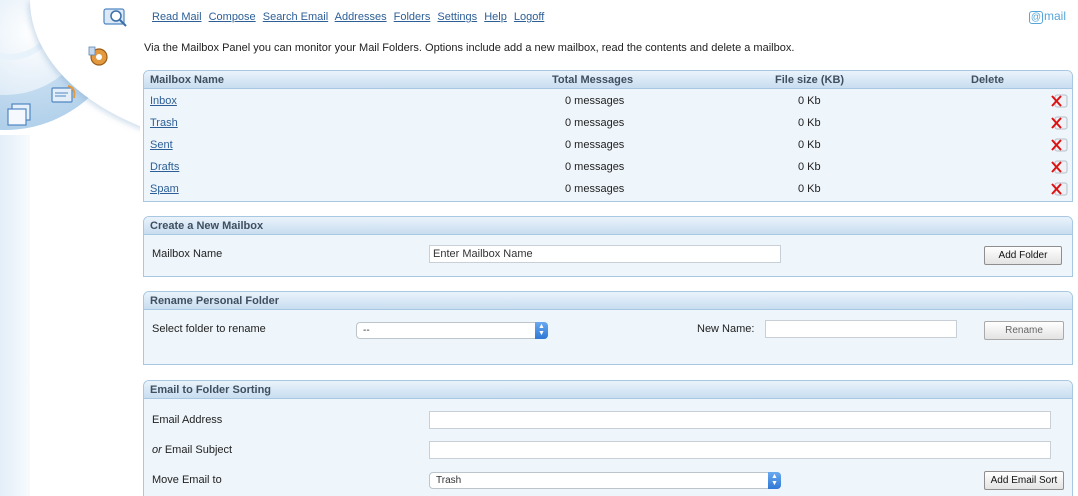  I want to click on nav-settings: Settings, so click(457, 17).